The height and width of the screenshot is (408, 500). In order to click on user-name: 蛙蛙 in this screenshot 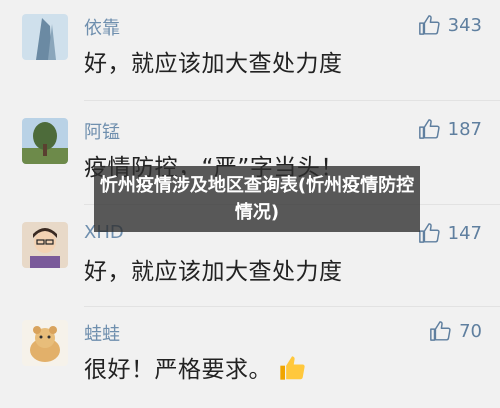, I will do `click(102, 333)`.